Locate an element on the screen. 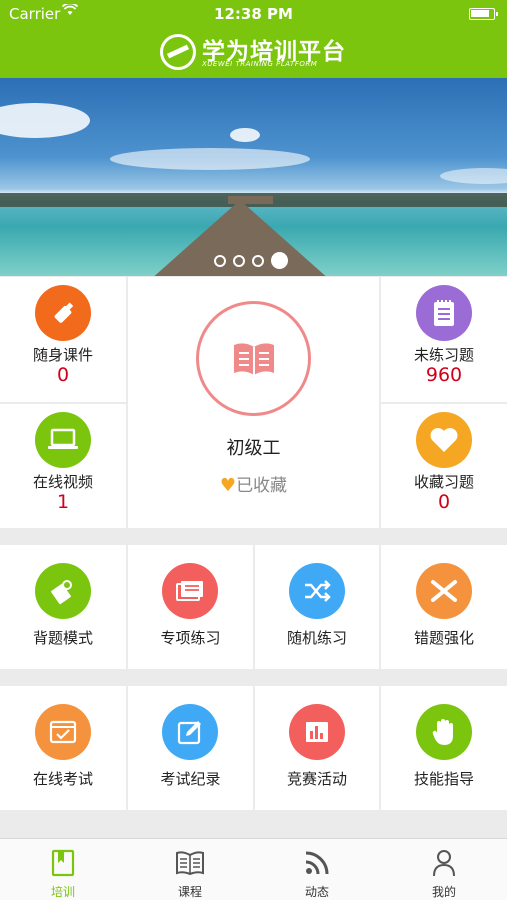  cross-icon is located at coordinates (444, 591).